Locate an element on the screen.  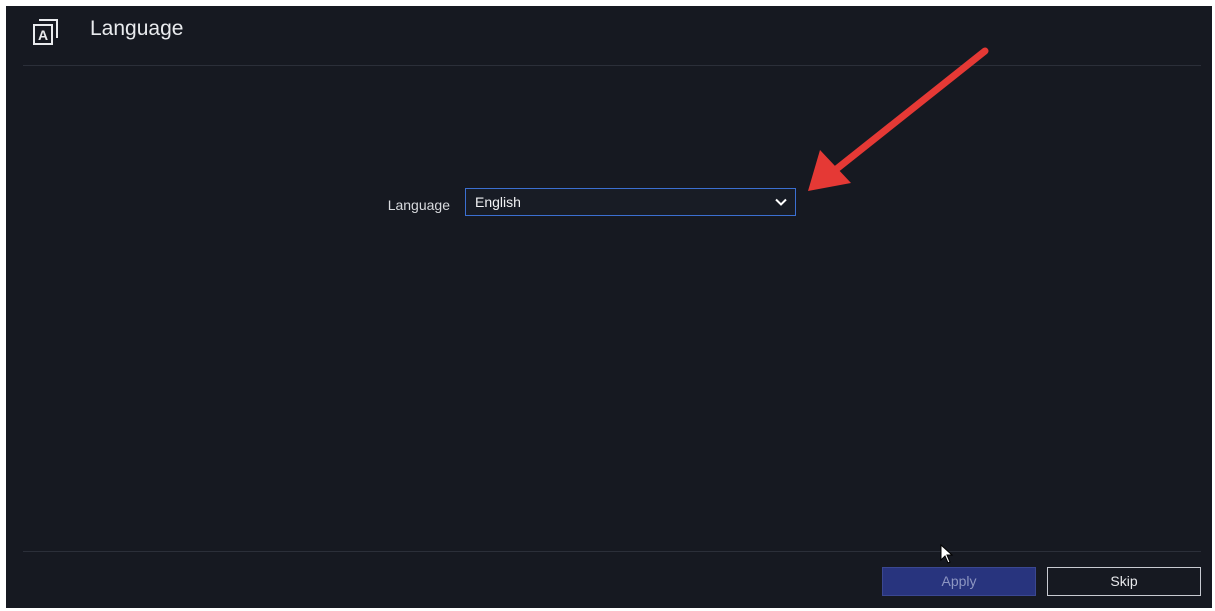
language-select: English is located at coordinates (630, 202).